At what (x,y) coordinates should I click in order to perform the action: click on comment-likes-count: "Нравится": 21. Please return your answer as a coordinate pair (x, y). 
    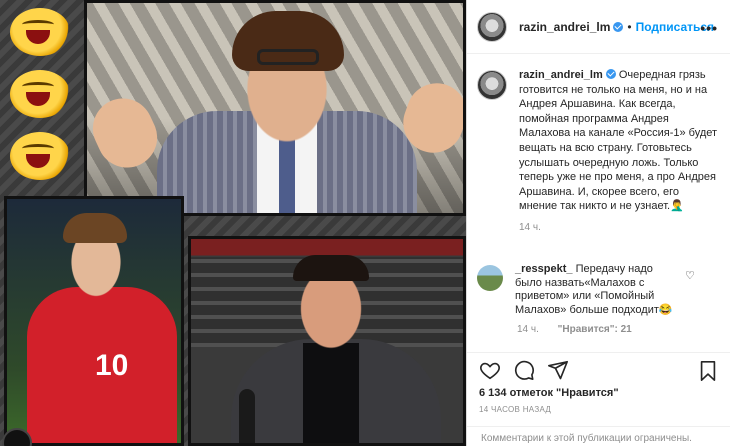
    Looking at the image, I should click on (595, 329).